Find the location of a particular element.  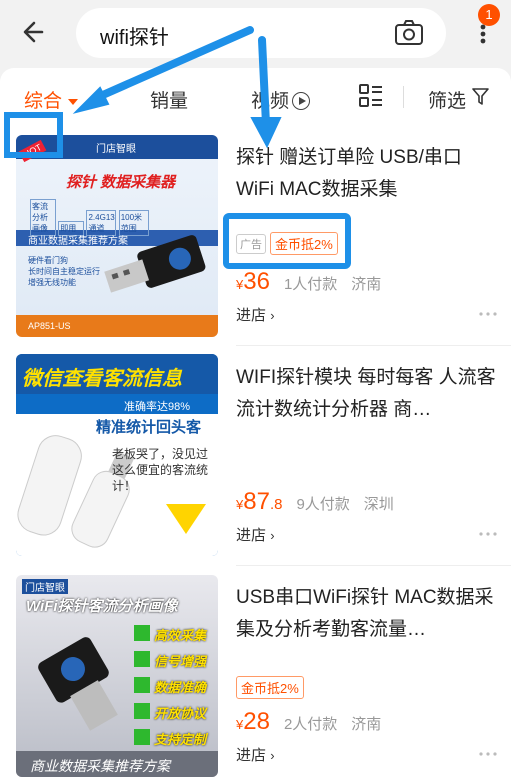

thumb-lines: 硬件看门狗 长时间自主稳定运行 增强无线功能 is located at coordinates (64, 271).